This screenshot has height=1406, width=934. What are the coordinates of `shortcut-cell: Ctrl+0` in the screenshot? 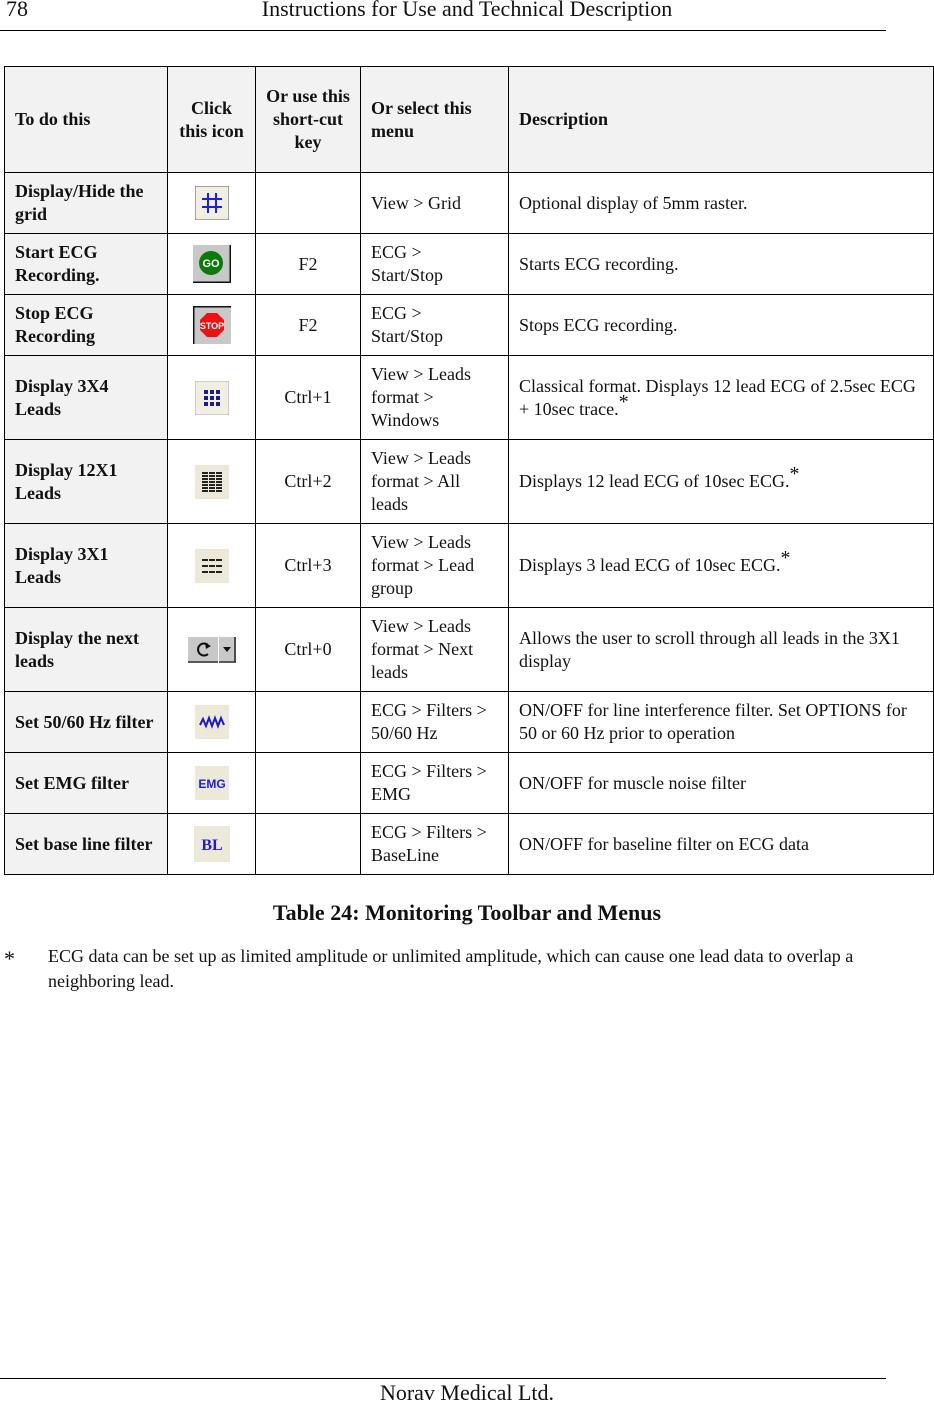 It's located at (308, 649).